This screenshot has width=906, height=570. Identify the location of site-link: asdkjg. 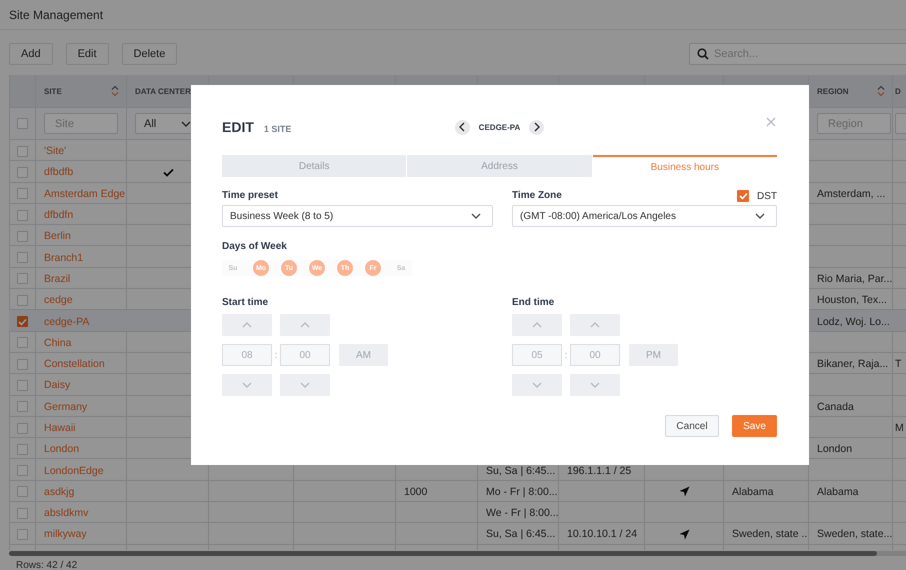
(59, 492).